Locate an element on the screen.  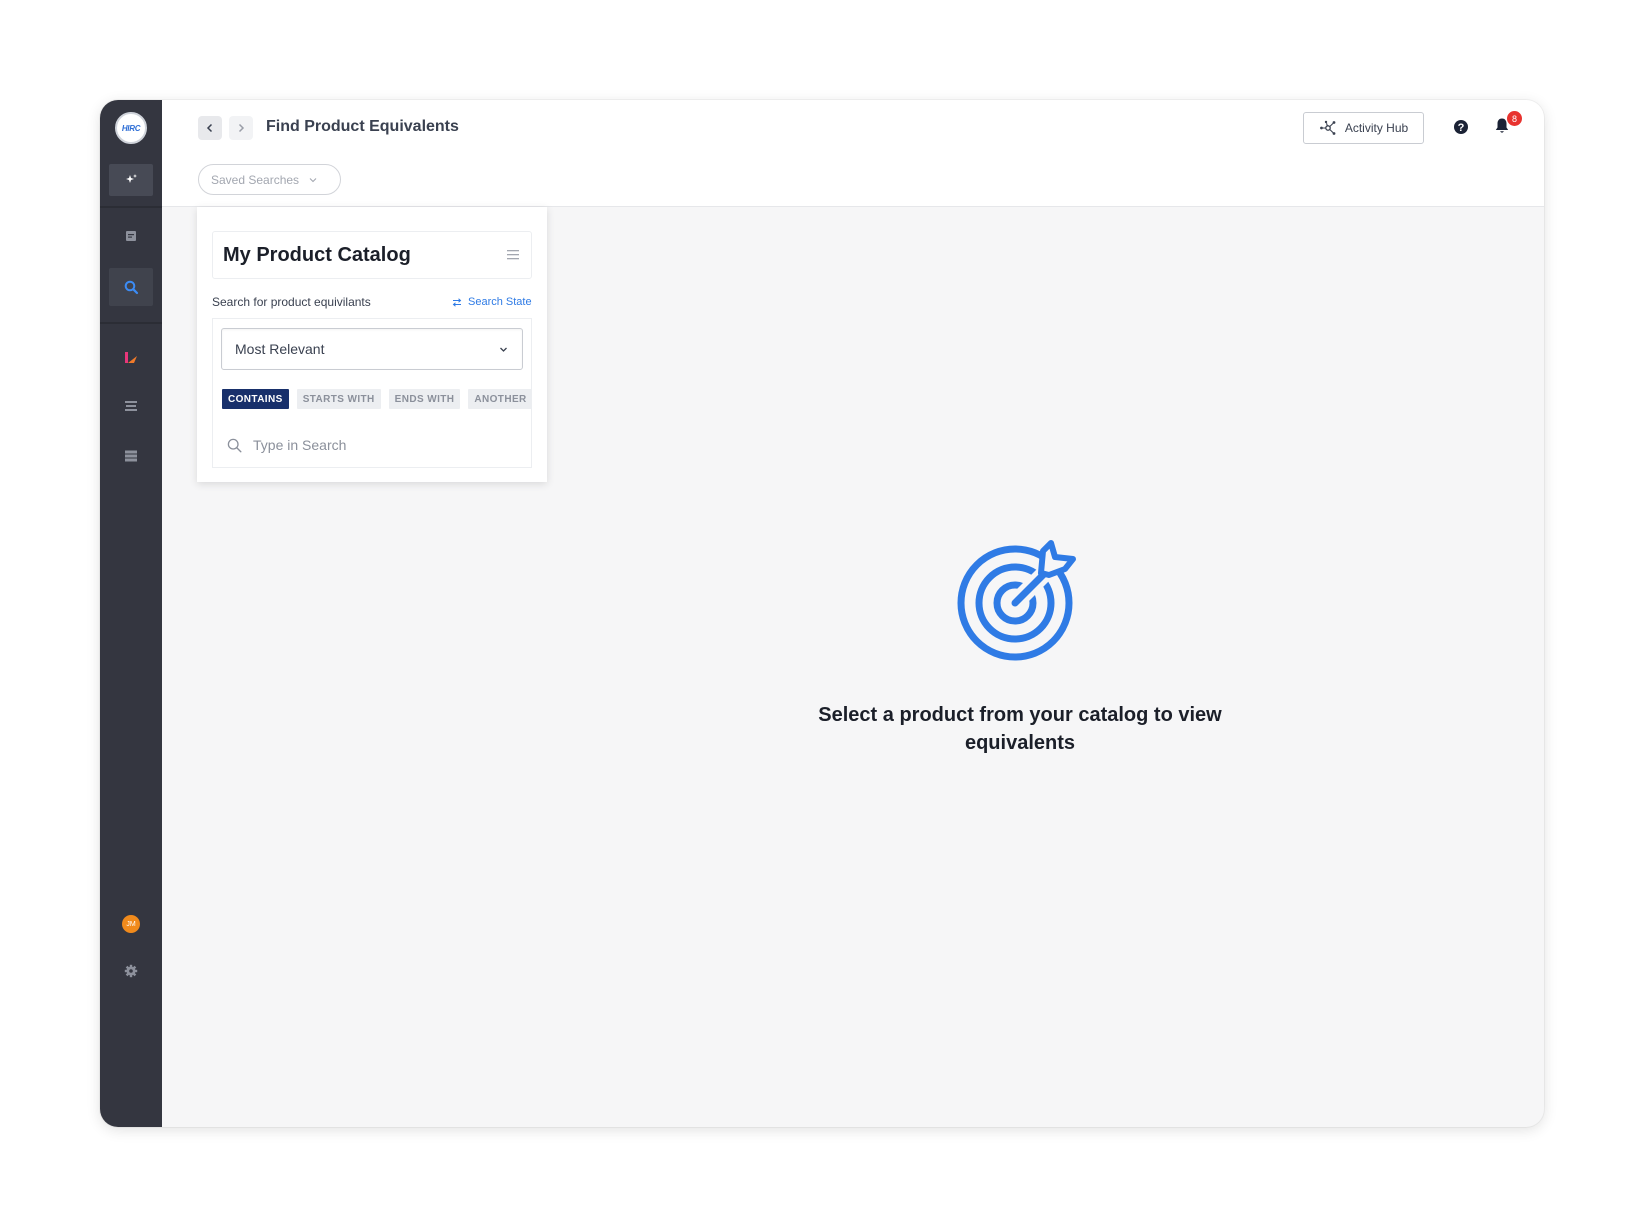
saved-searches-label: Saved Searches is located at coordinates (255, 179).